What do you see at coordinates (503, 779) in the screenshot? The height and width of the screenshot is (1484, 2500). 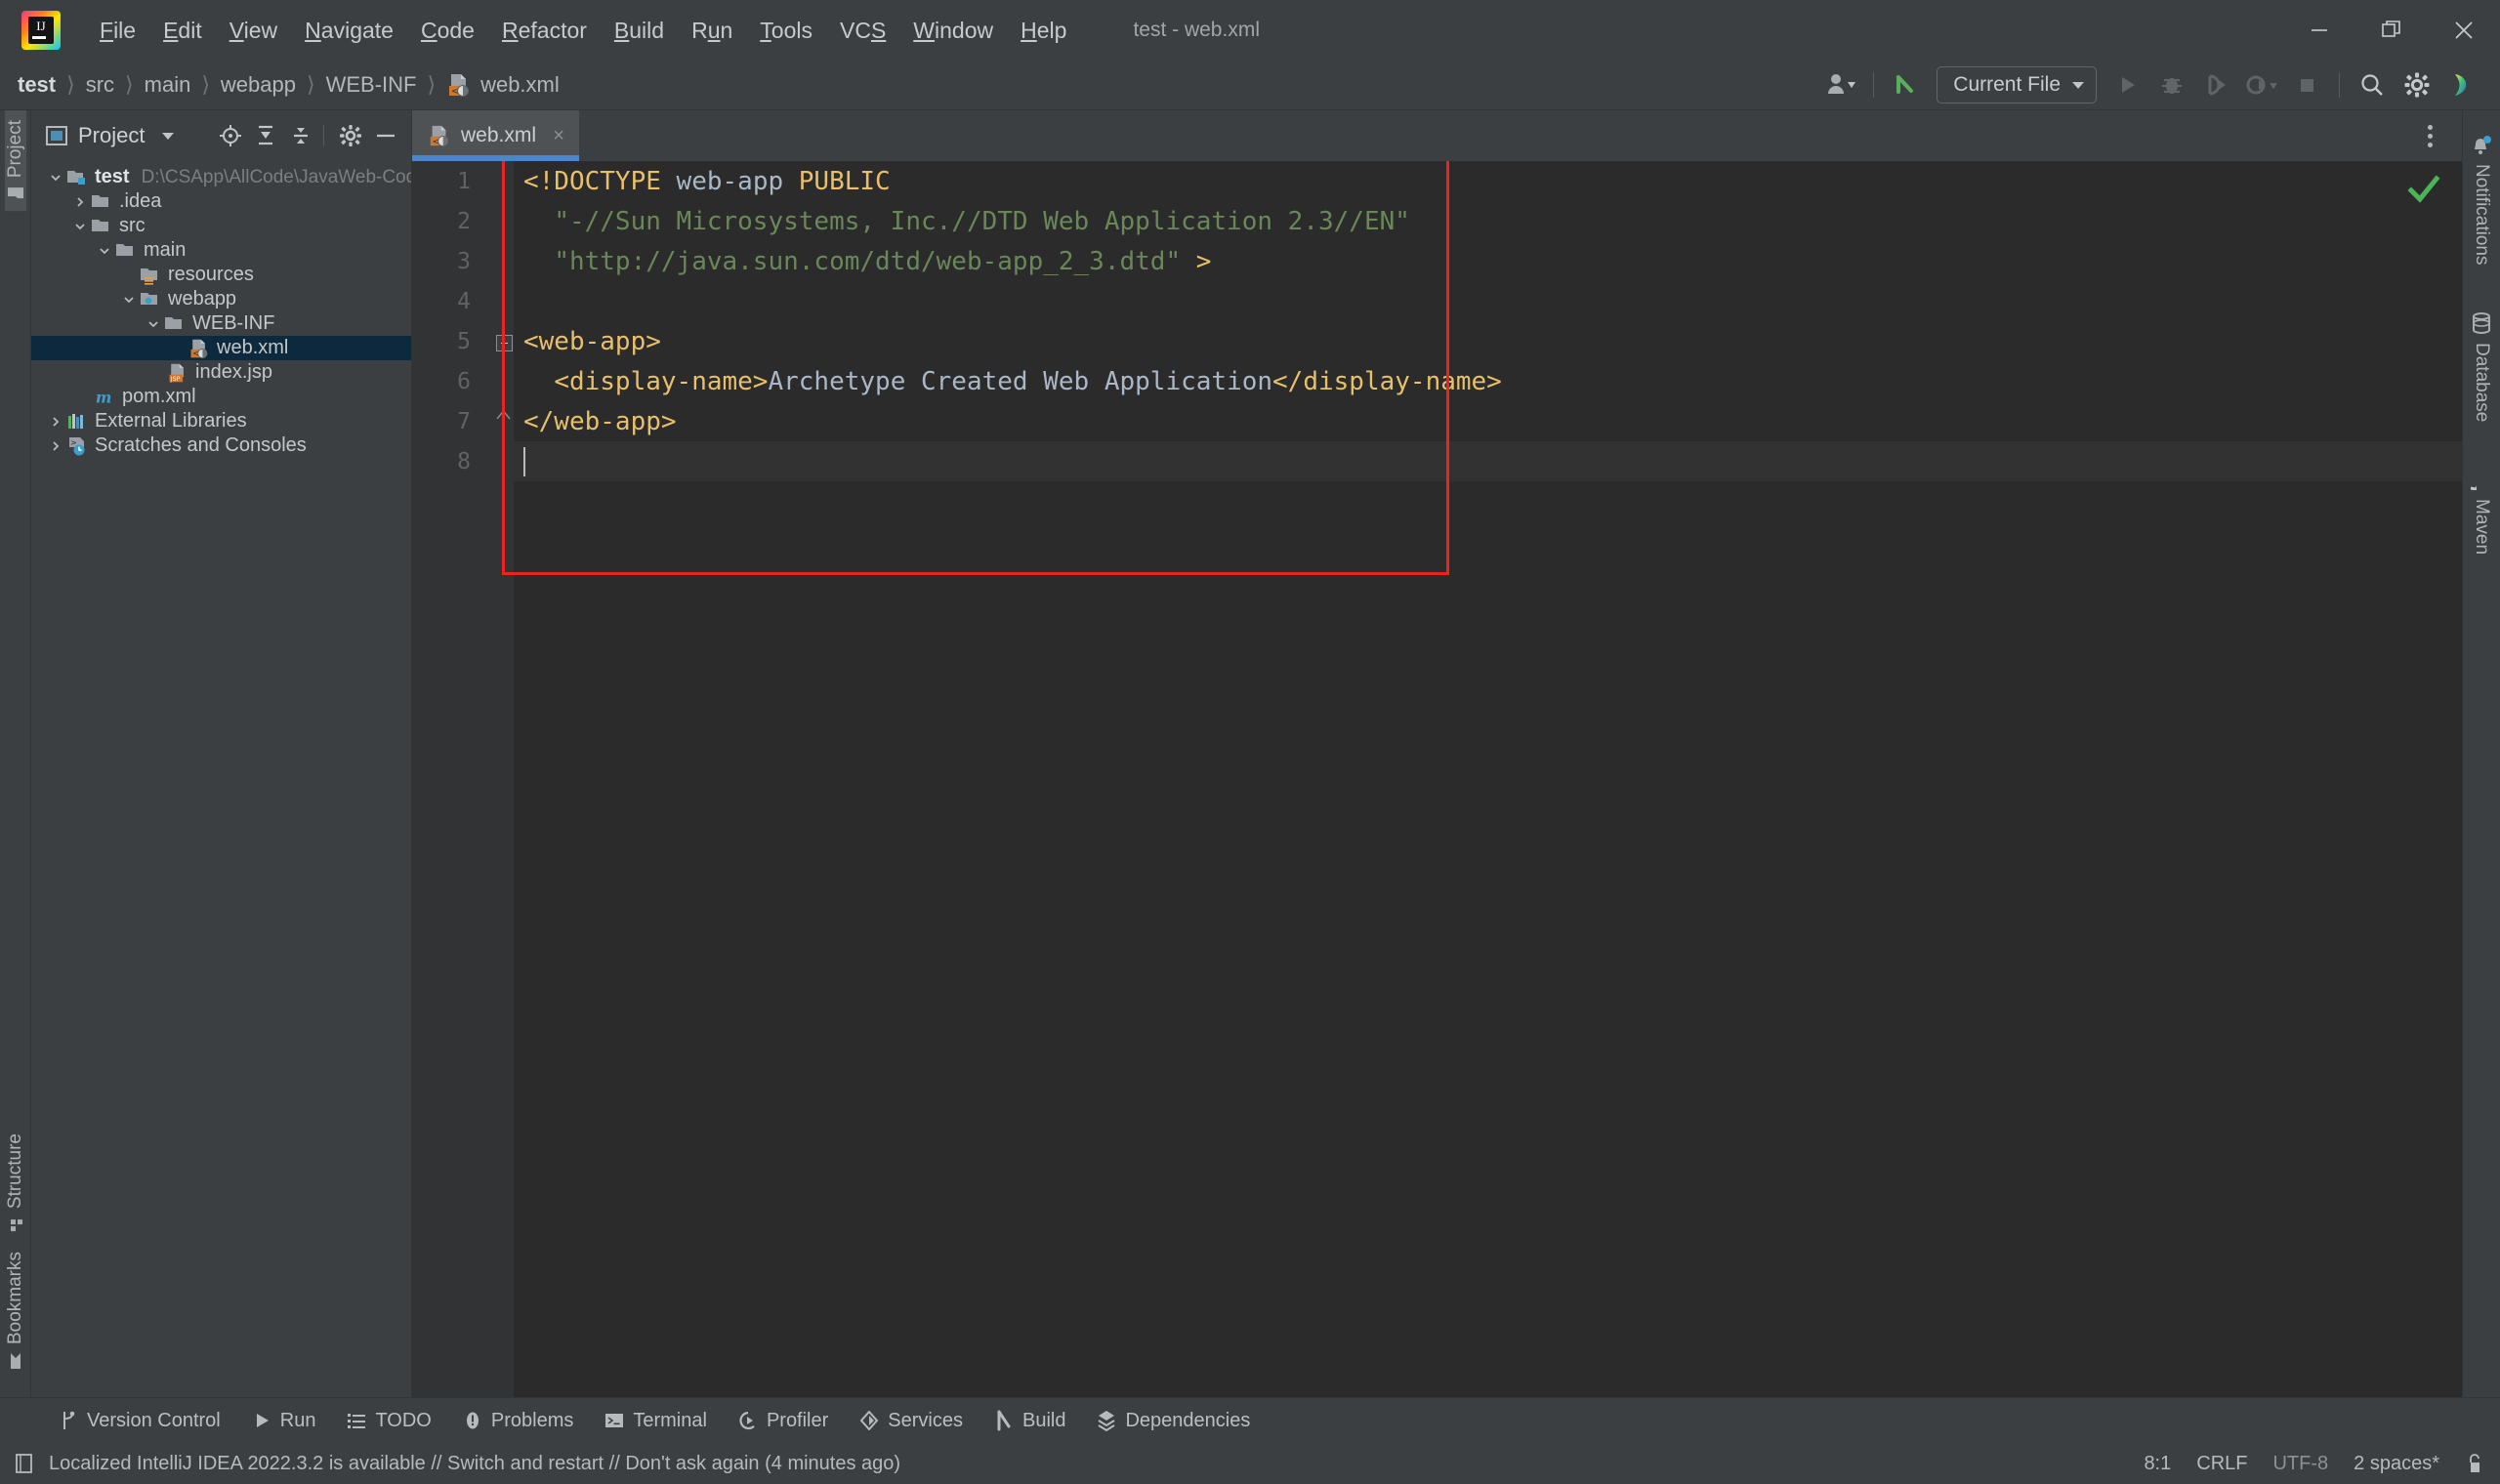 I see `code-folding-gutter` at bounding box center [503, 779].